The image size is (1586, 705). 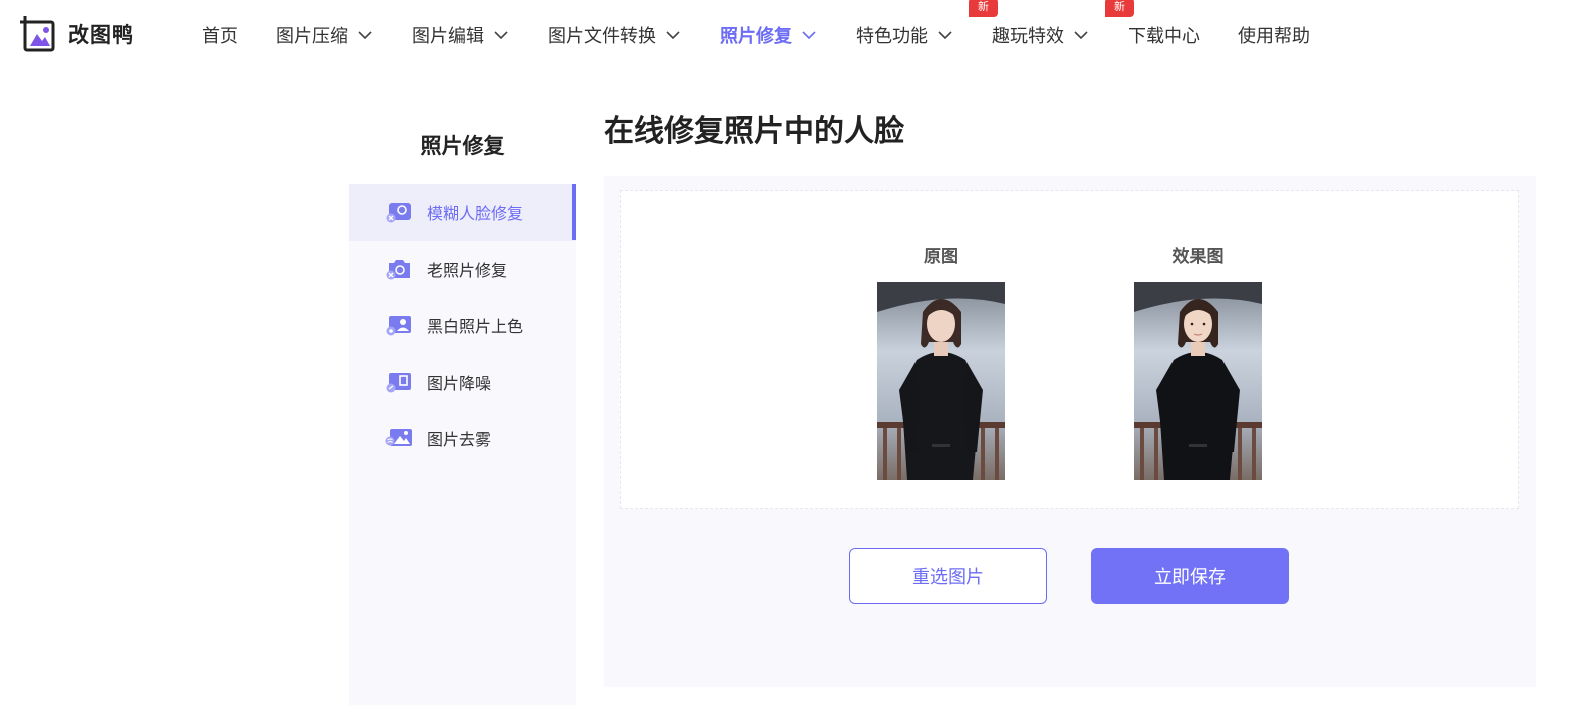 What do you see at coordinates (37, 34) in the screenshot?
I see `logo-icon` at bounding box center [37, 34].